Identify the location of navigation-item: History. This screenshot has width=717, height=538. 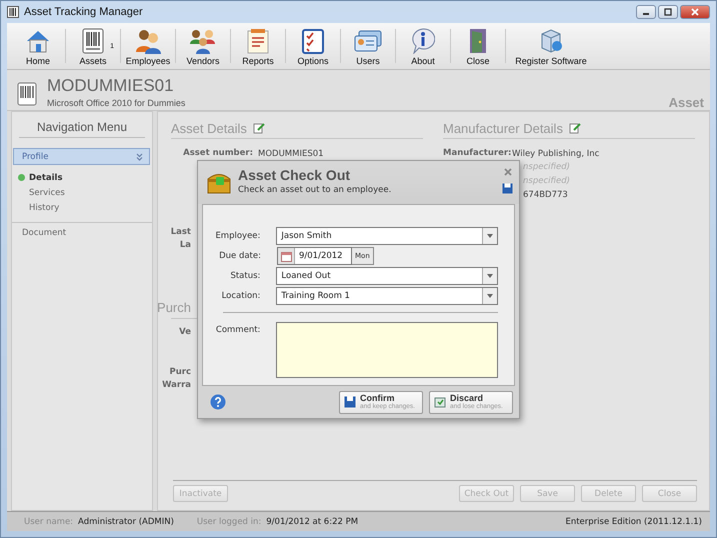
(44, 207).